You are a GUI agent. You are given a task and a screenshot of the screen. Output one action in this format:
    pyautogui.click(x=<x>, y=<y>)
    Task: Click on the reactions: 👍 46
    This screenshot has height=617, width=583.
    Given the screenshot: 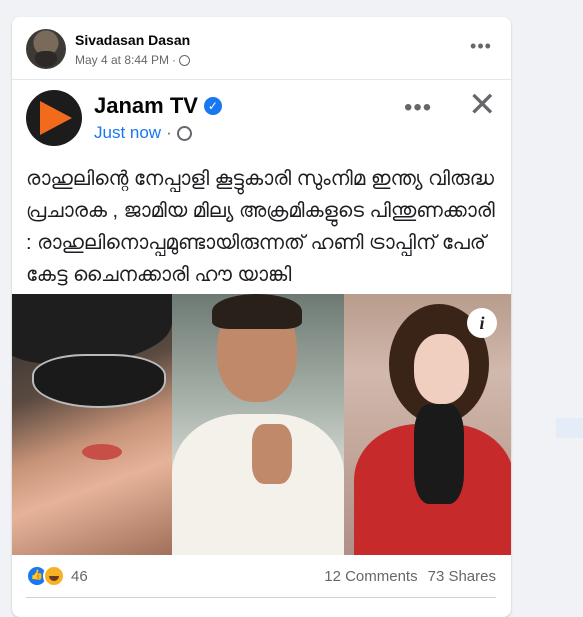 What is the action you would take?
    pyautogui.click(x=57, y=576)
    